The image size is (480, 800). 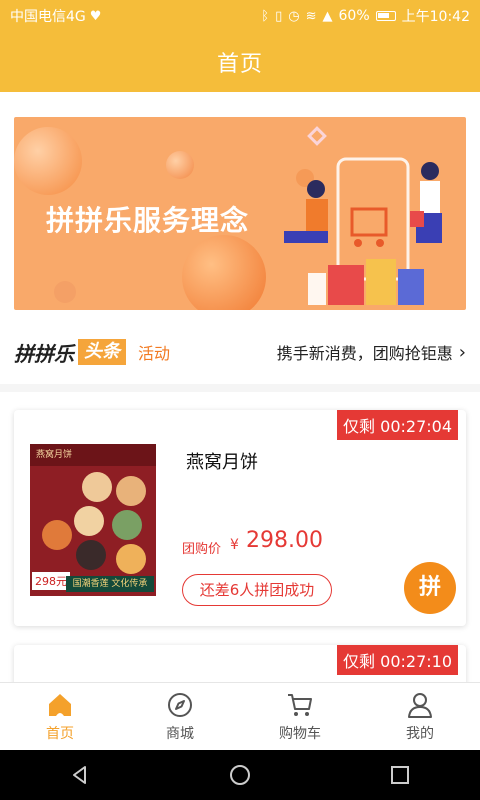 I want to click on countdown-badge: 仅剩 00:27:10, so click(x=397, y=660).